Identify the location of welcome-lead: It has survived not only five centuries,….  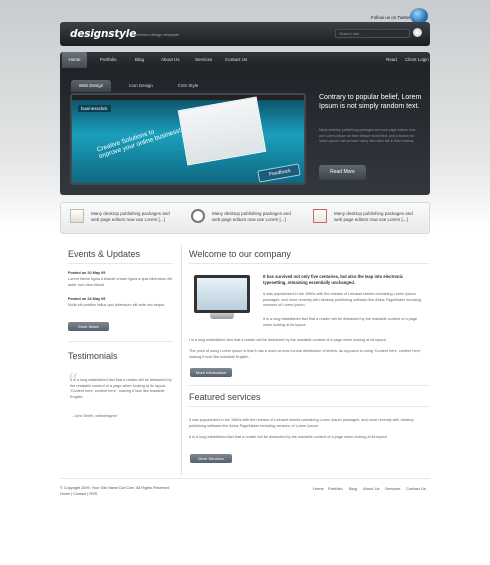
(333, 279).